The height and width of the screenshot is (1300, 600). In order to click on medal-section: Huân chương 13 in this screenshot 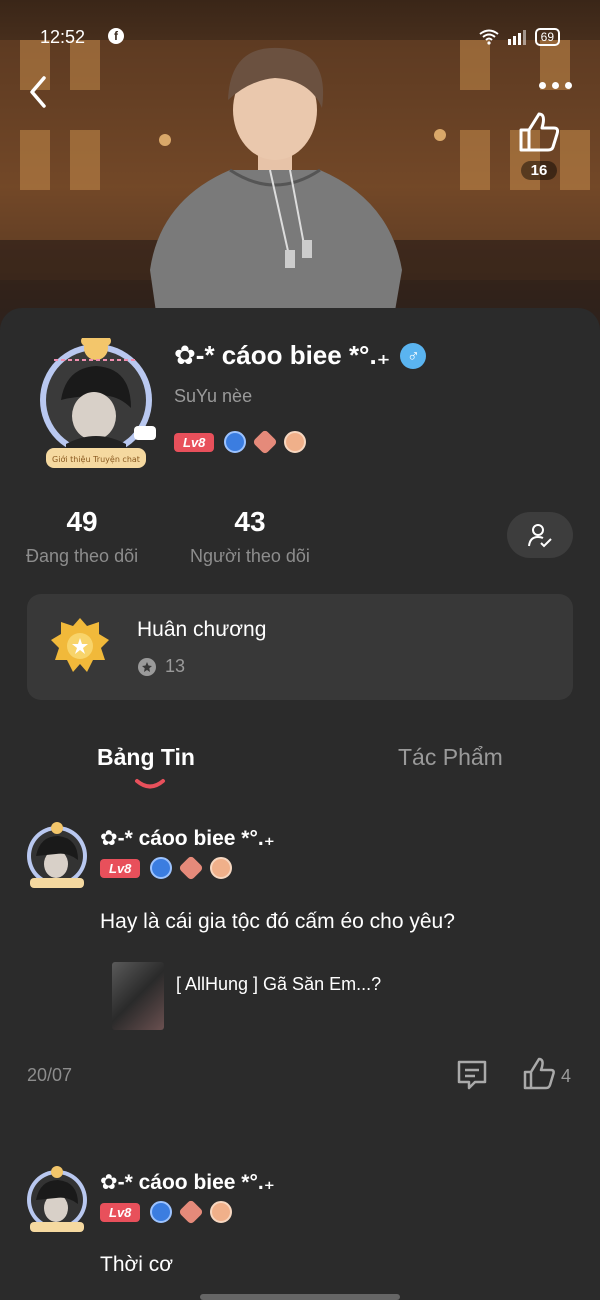, I will do `click(300, 647)`.